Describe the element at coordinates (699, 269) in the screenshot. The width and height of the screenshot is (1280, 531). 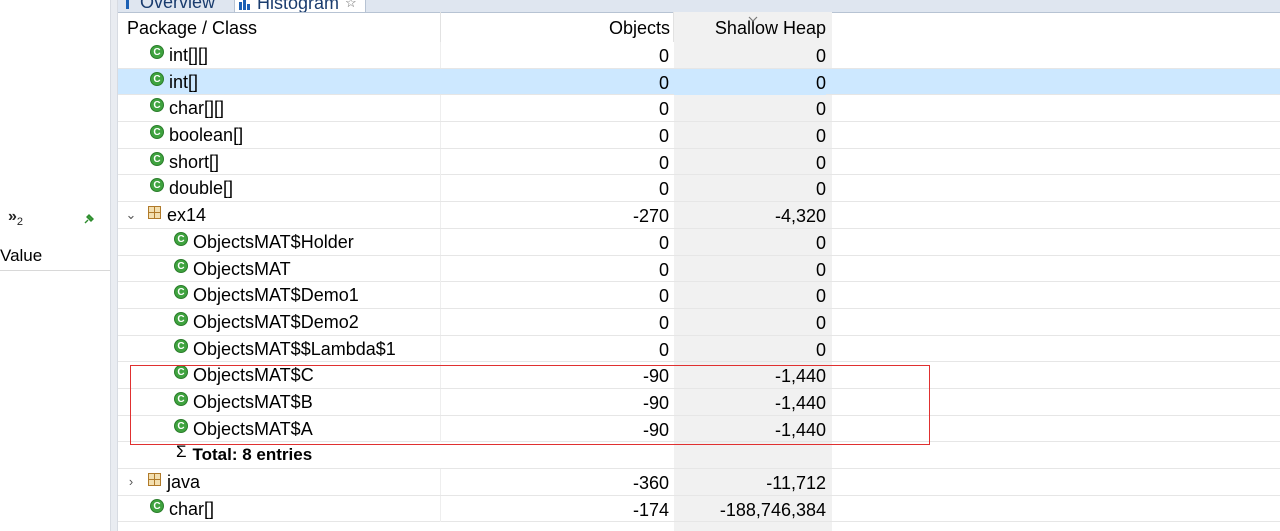
I see `table-row: C ObjectsMAT 0 0` at that location.